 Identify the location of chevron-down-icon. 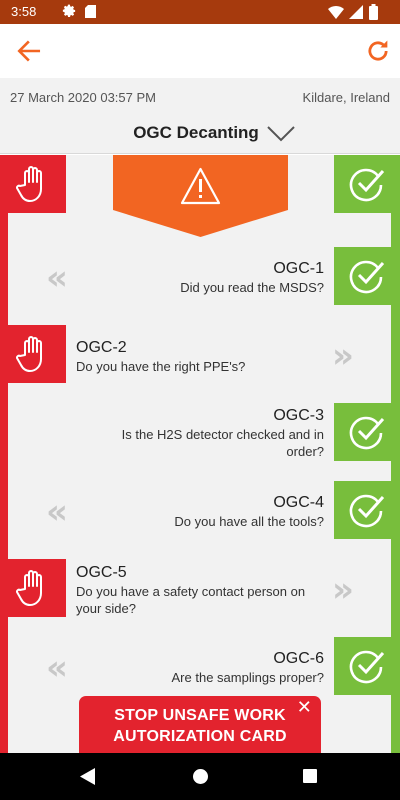
(281, 134).